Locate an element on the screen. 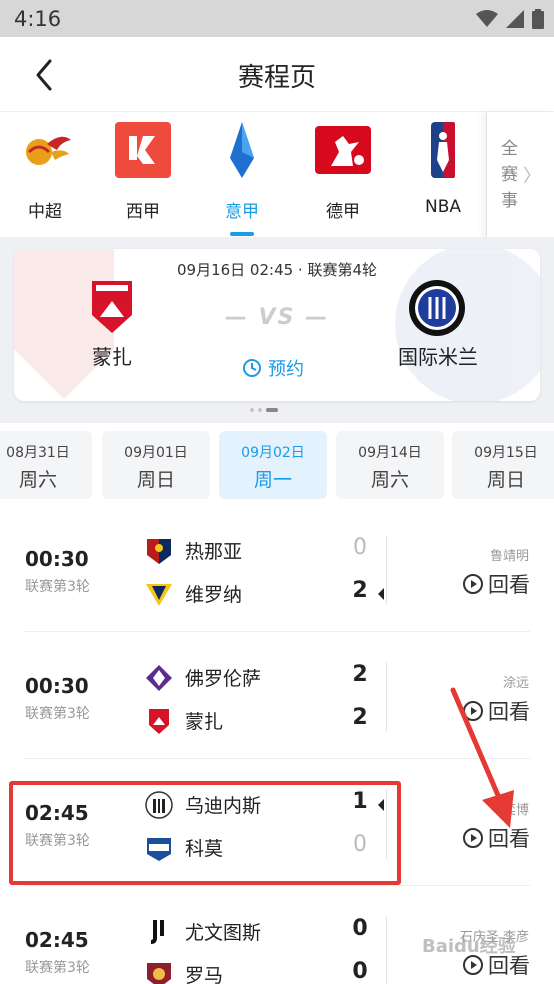 The image size is (554, 984). carousel-dot-active is located at coordinates (272, 410).